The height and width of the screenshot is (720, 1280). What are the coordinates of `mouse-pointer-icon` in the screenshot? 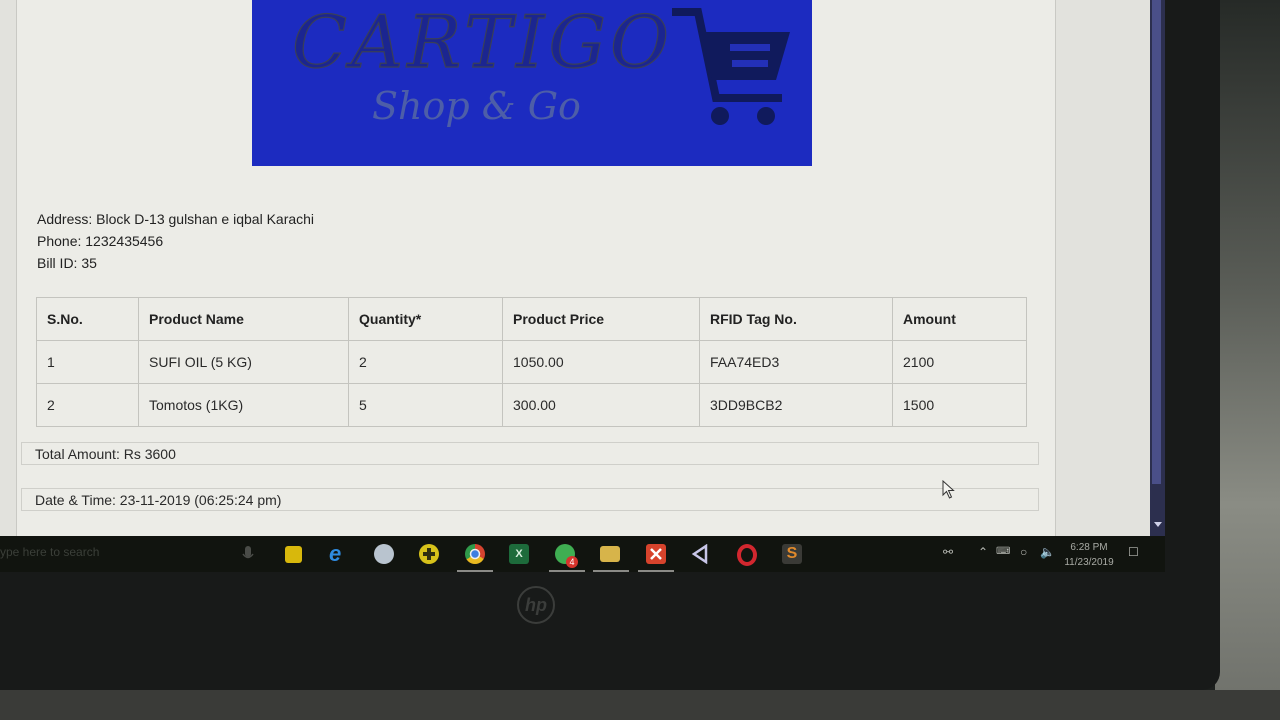 It's located at (948, 489).